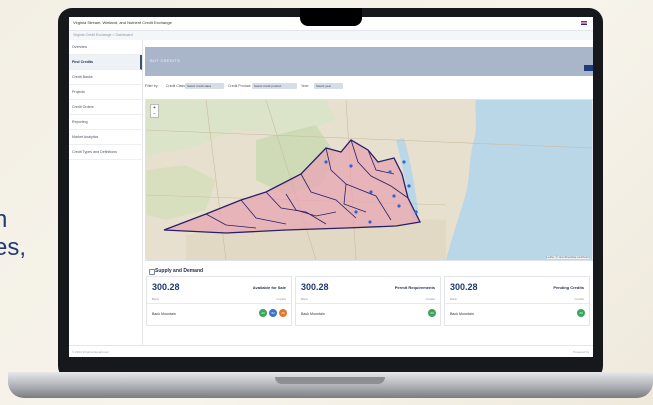 This screenshot has height=405, width=653. Describe the element at coordinates (328, 86) in the screenshot. I see `year-select: Select year` at that location.